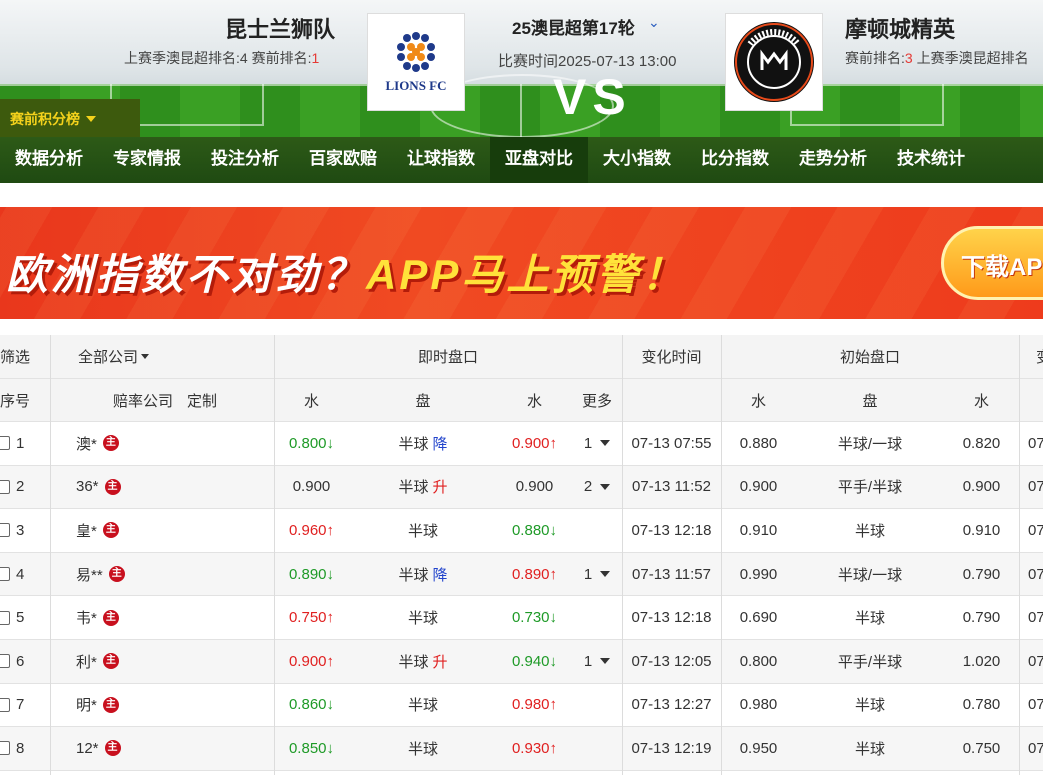  I want to click on round-selector: 25澳昆超第17轮, so click(573, 26).